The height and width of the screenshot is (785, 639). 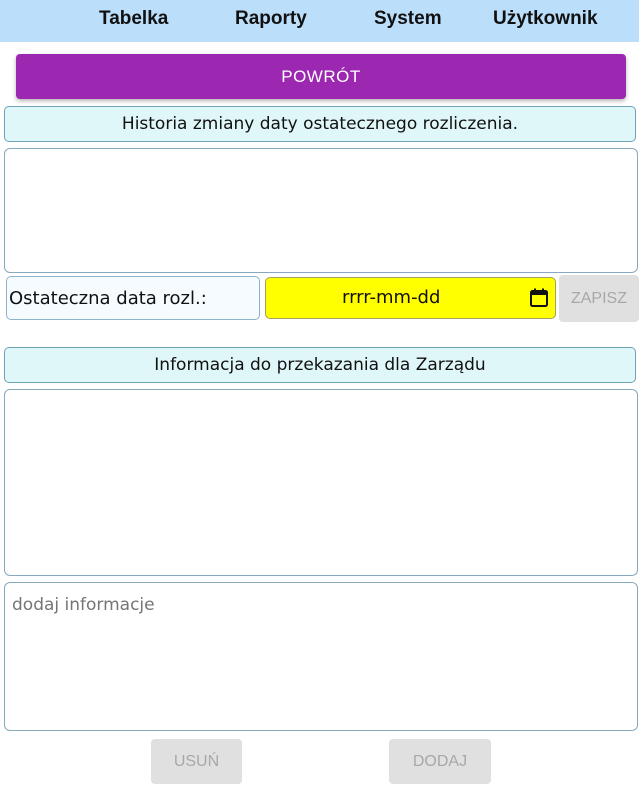 What do you see at coordinates (539, 297) in the screenshot?
I see `calendar-icon` at bounding box center [539, 297].